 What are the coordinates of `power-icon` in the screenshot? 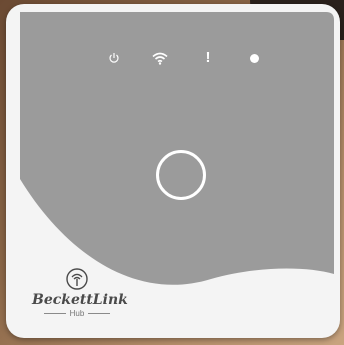 It's located at (114, 58).